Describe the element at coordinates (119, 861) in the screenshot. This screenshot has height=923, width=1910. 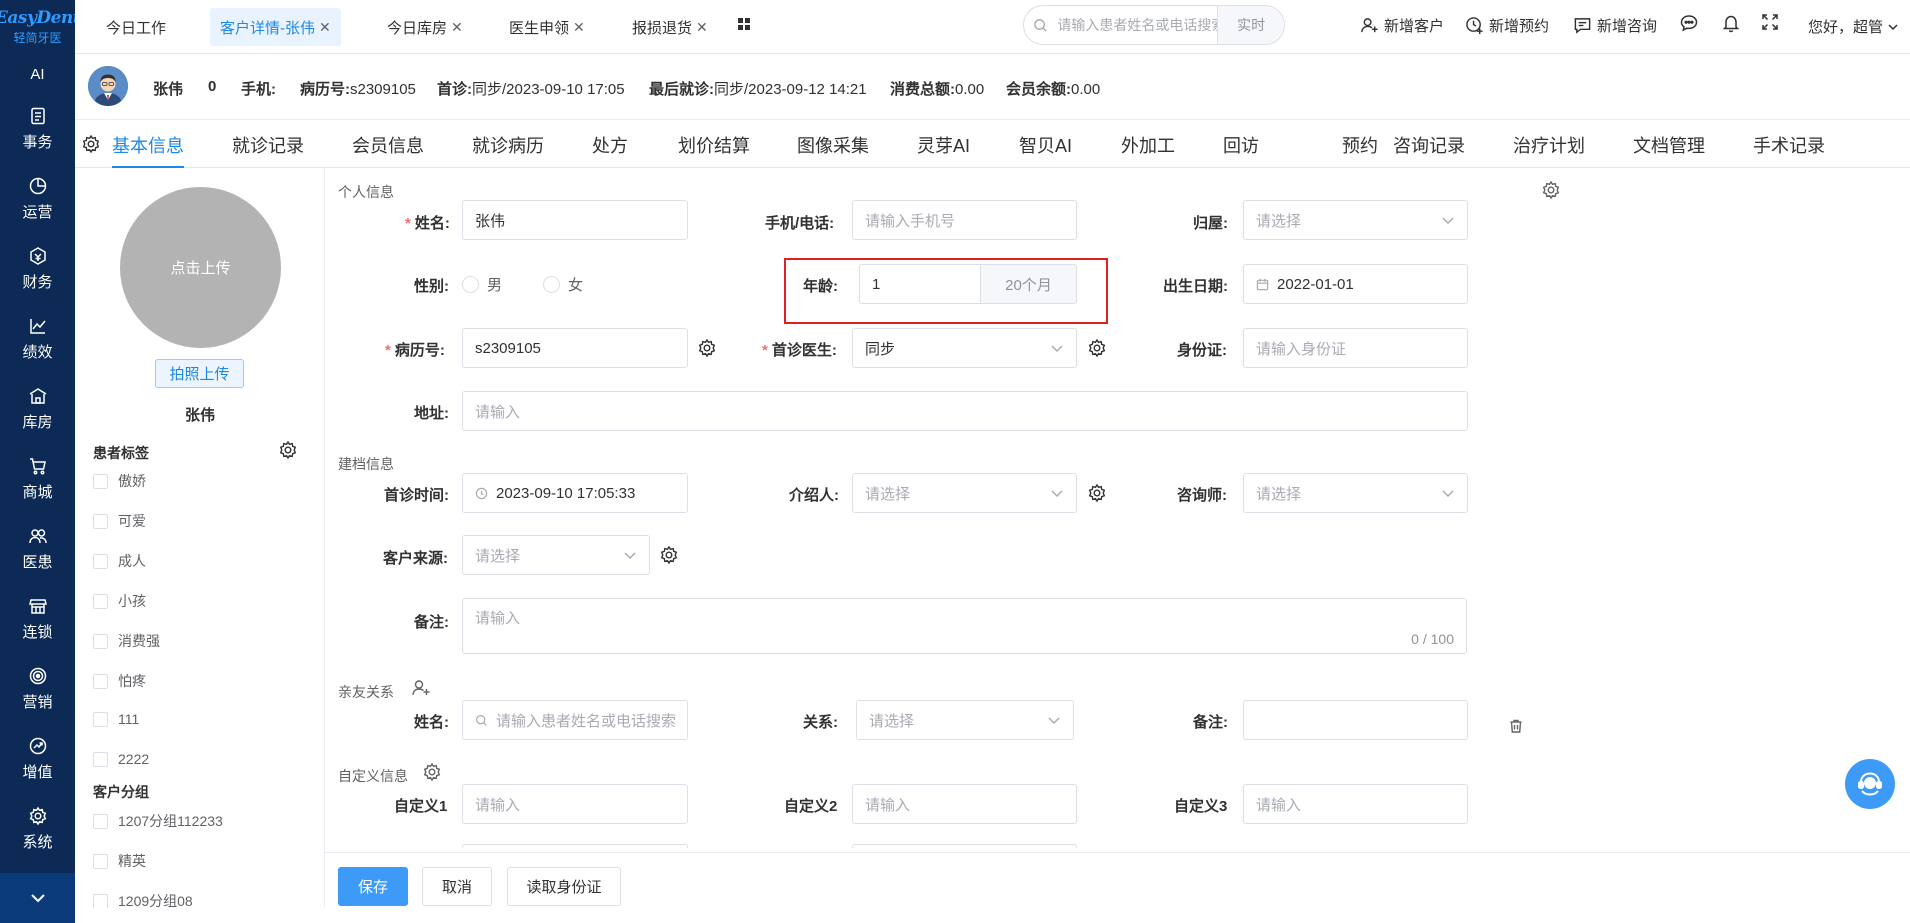
I see `group-checkbox: 精英` at that location.